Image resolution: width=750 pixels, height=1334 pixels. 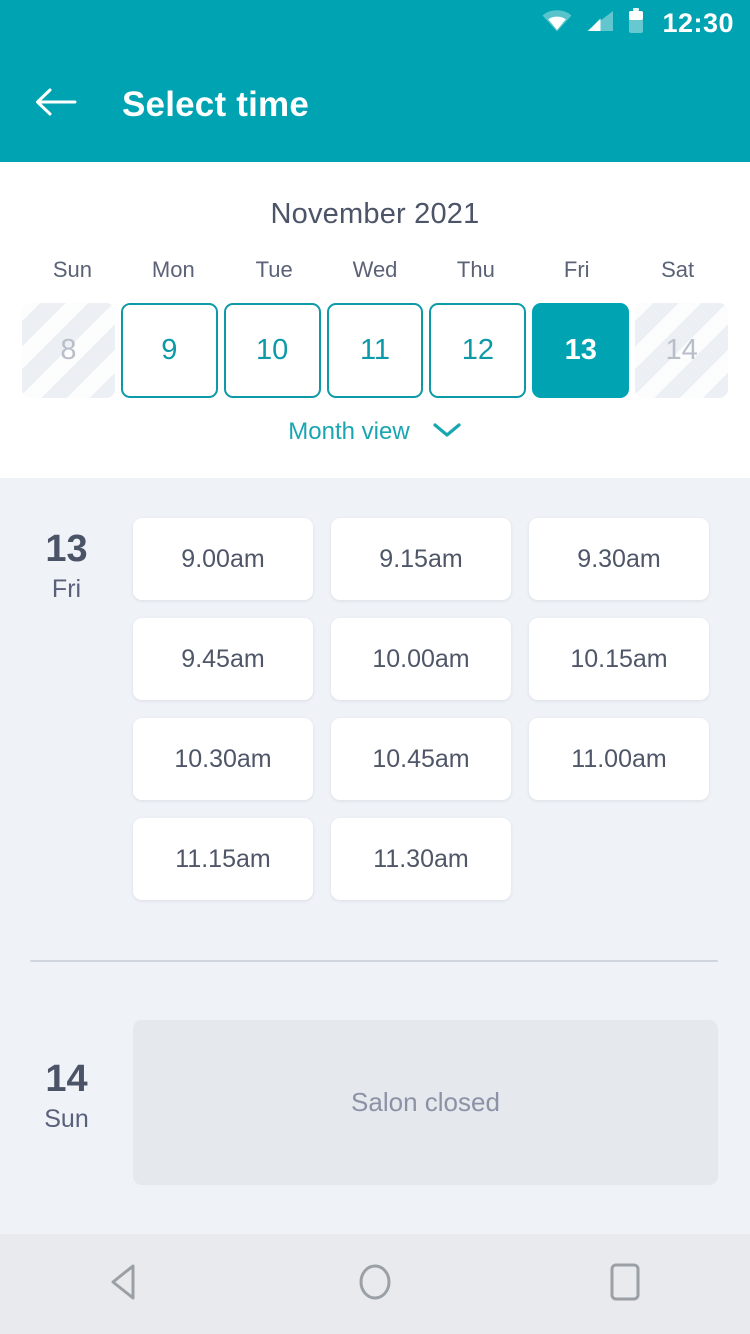 What do you see at coordinates (557, 23) in the screenshot?
I see `wifi-icon` at bounding box center [557, 23].